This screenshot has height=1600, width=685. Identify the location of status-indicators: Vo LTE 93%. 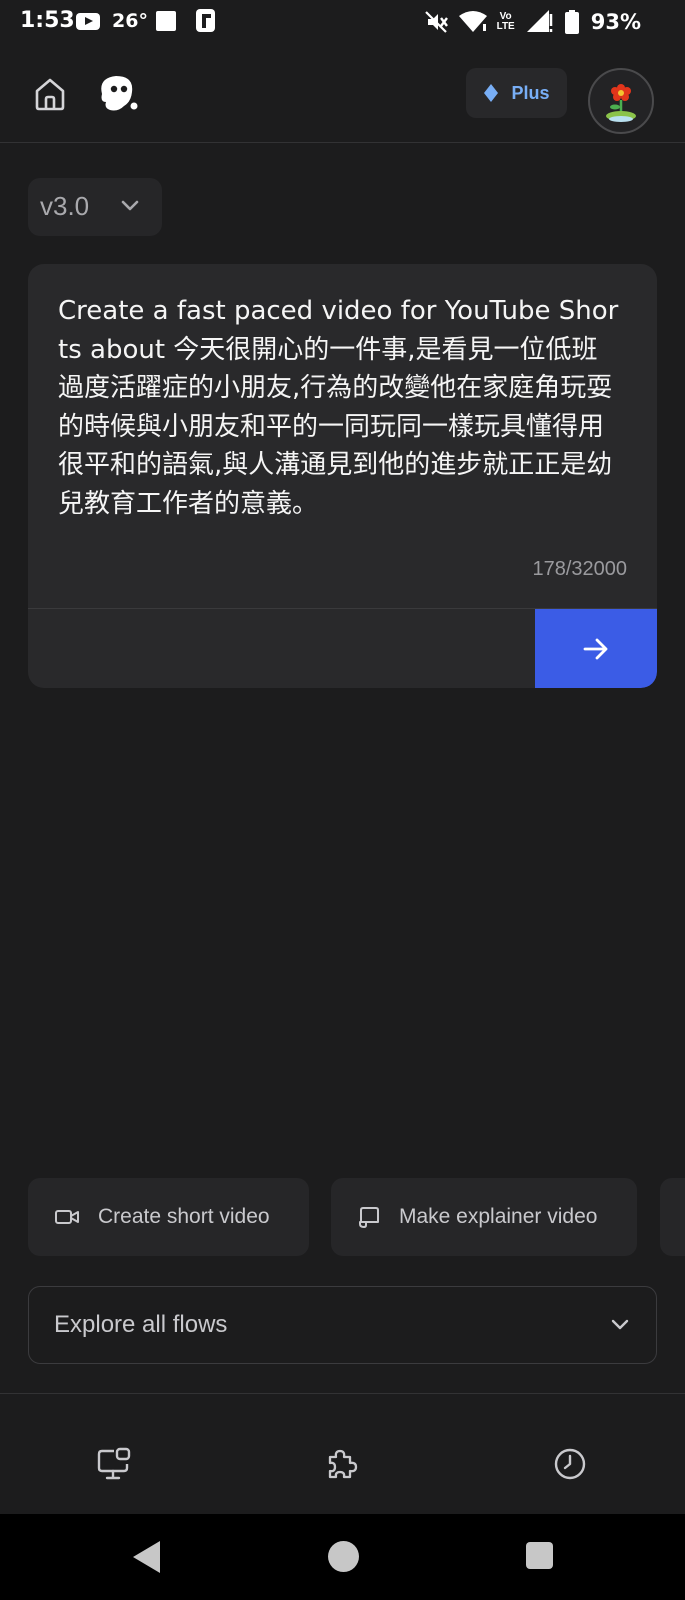
(532, 22).